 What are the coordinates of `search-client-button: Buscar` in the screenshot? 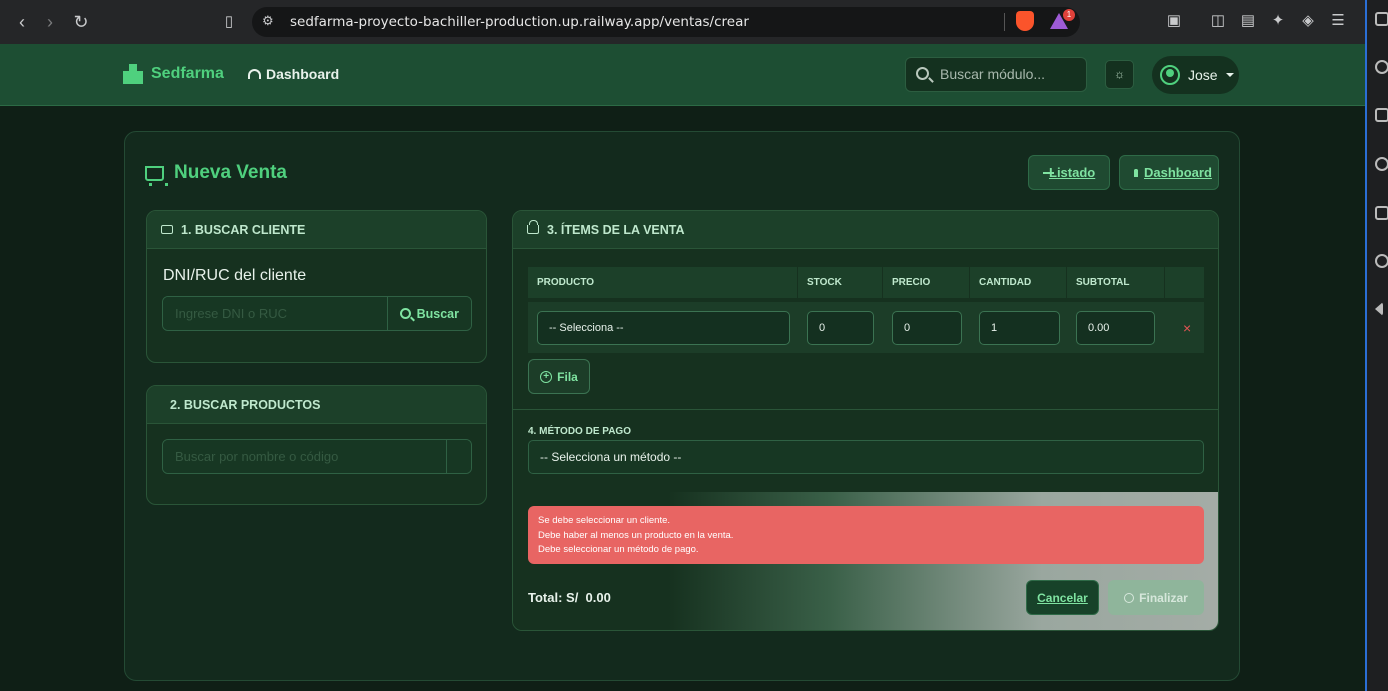 It's located at (428, 313).